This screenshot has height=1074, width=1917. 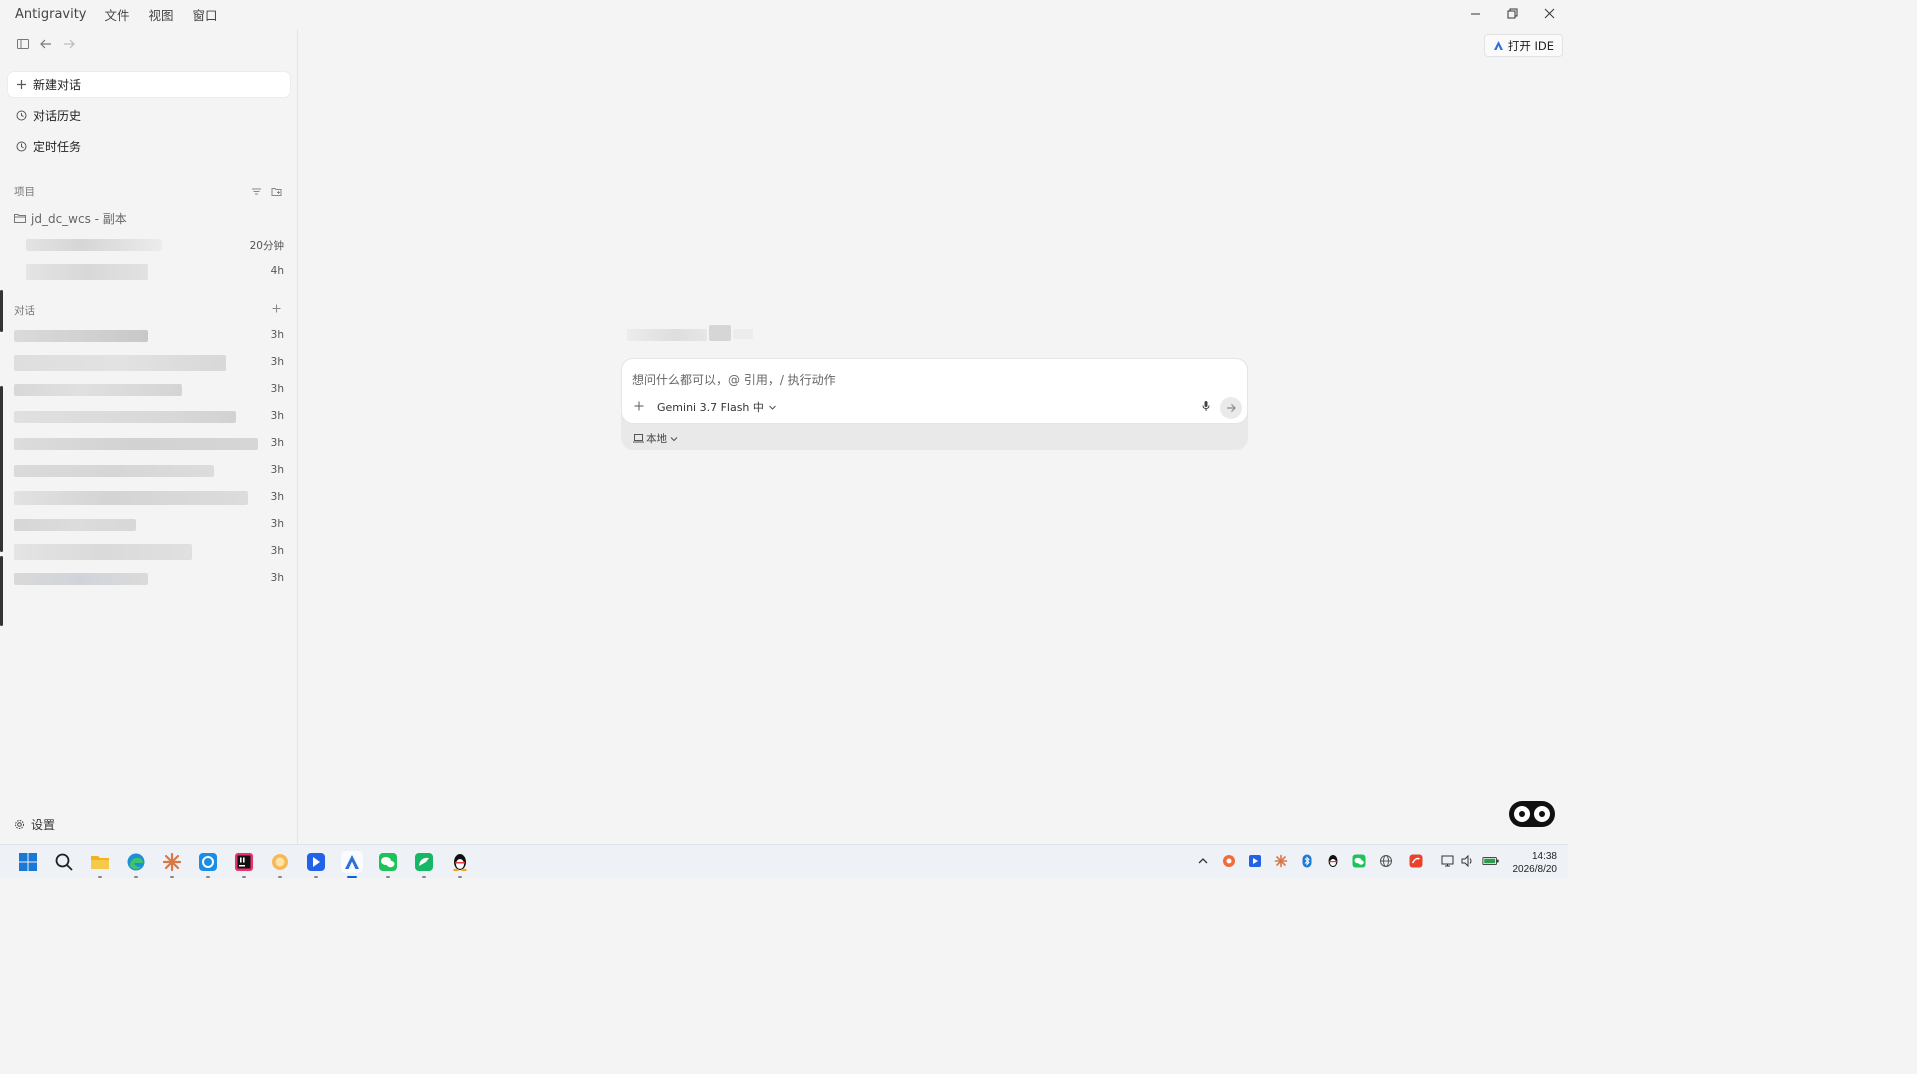 What do you see at coordinates (256, 191) in the screenshot?
I see `filter-projects-button` at bounding box center [256, 191].